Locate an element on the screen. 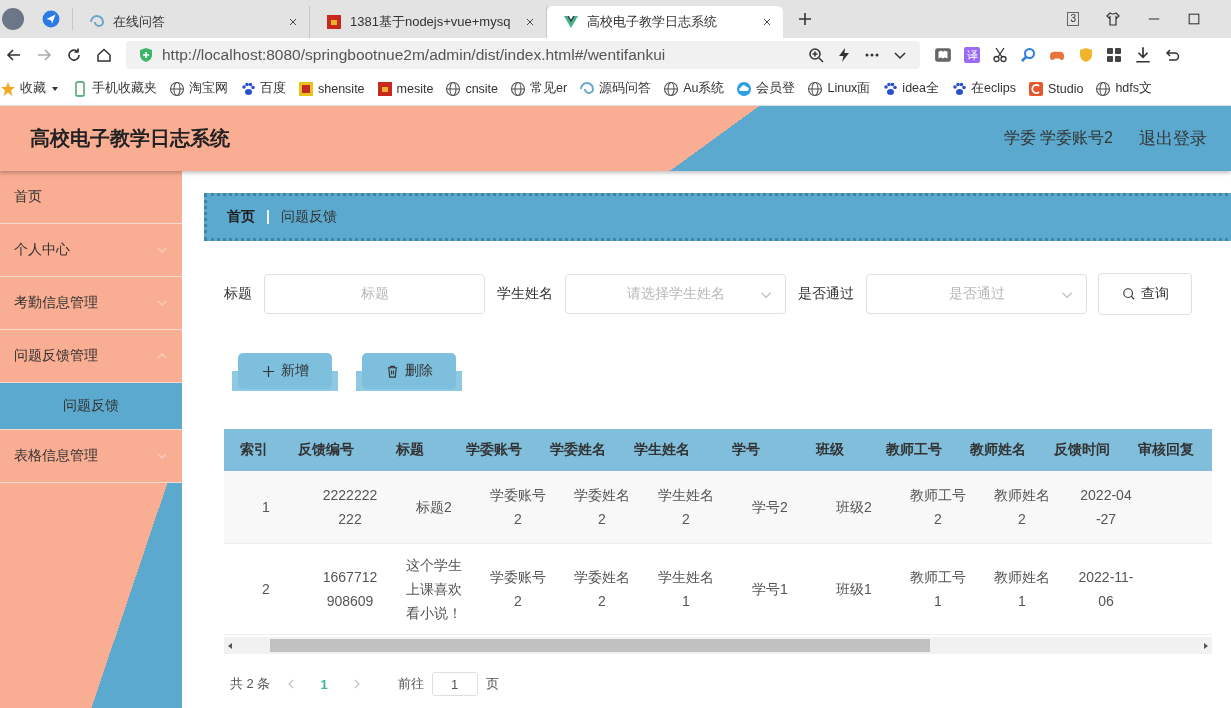 This screenshot has width=1231, height=708. field-label: 是否通过 is located at coordinates (826, 294).